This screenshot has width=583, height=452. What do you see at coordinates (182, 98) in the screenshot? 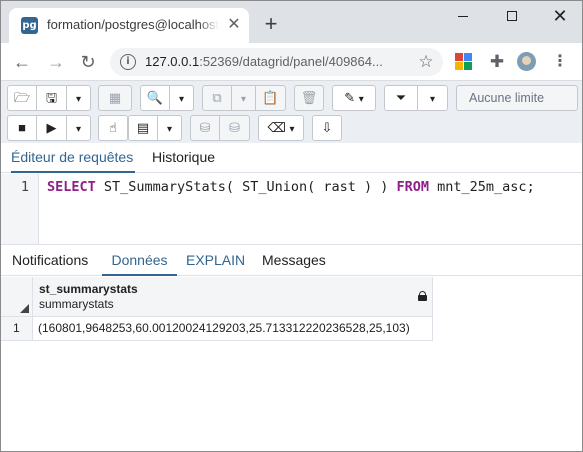
I see `find-dropdown-chevron-icon: ▾` at bounding box center [182, 98].